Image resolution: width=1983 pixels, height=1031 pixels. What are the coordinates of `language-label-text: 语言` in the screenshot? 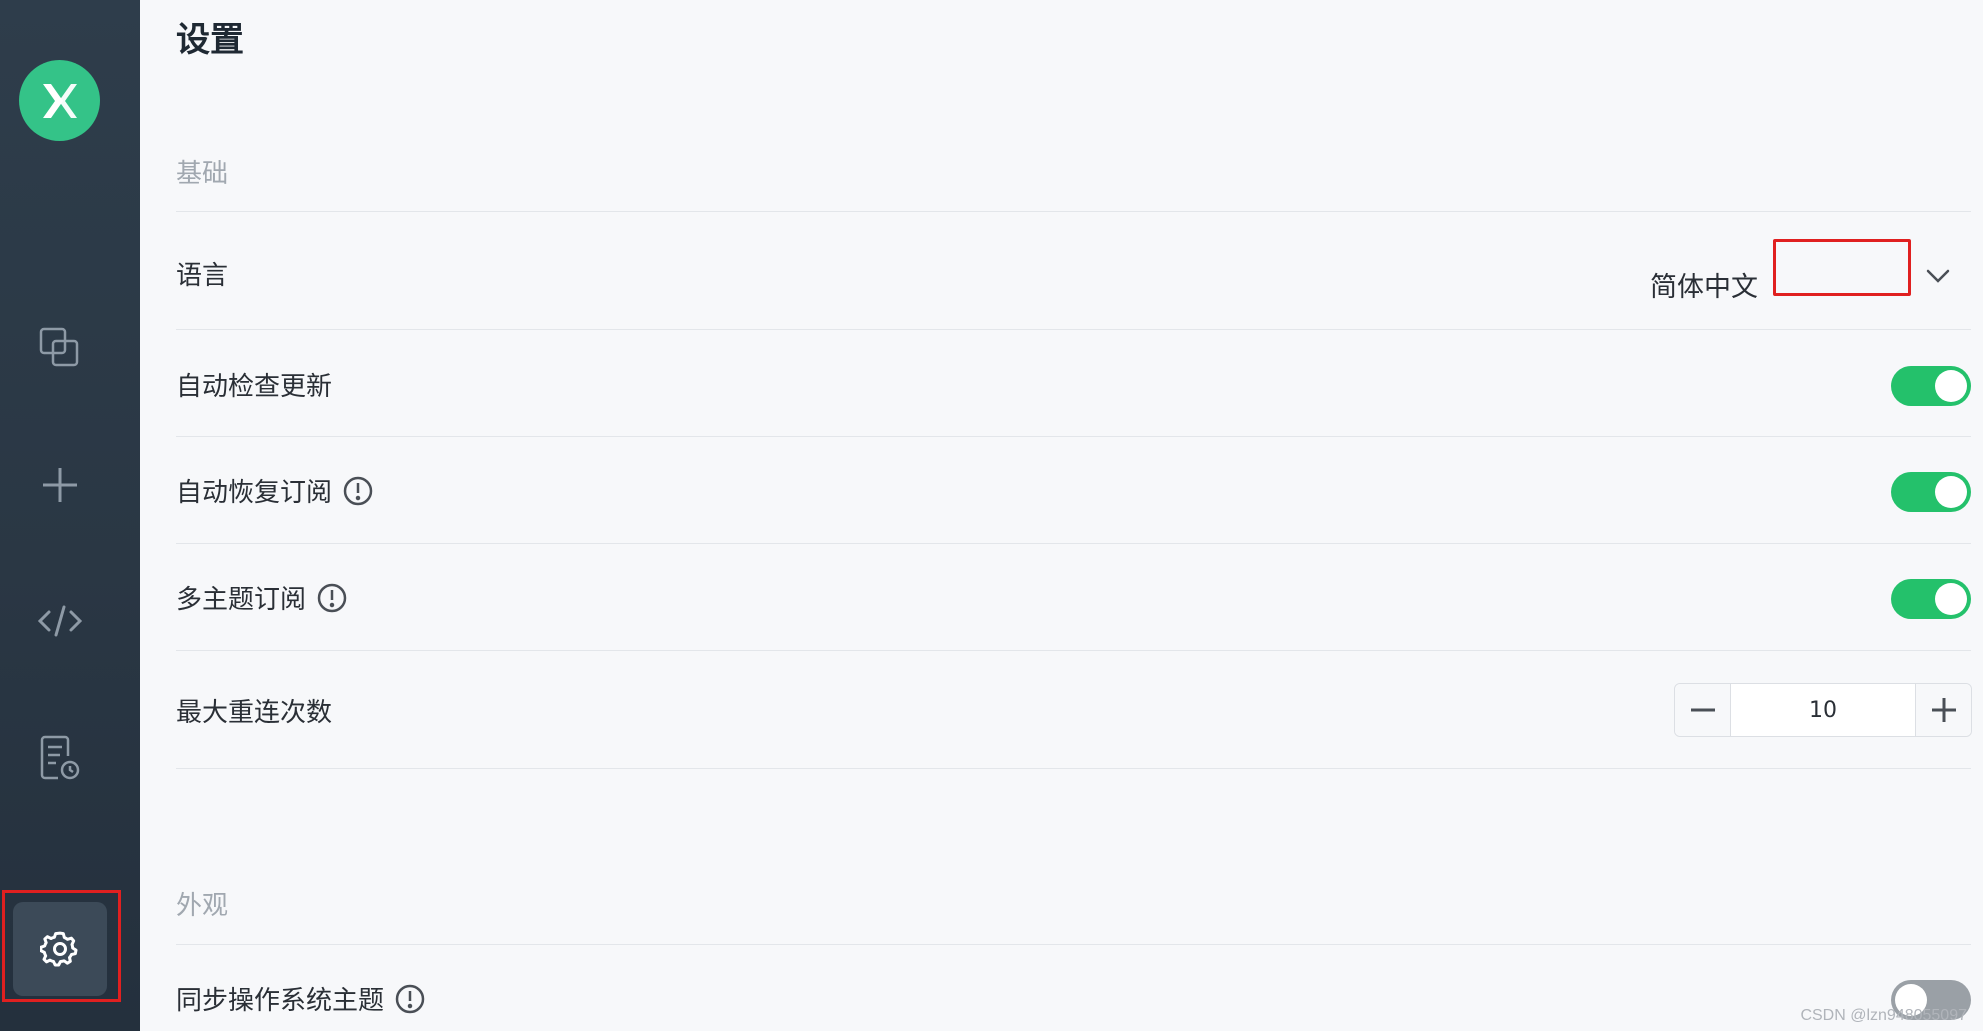 It's located at (202, 276).